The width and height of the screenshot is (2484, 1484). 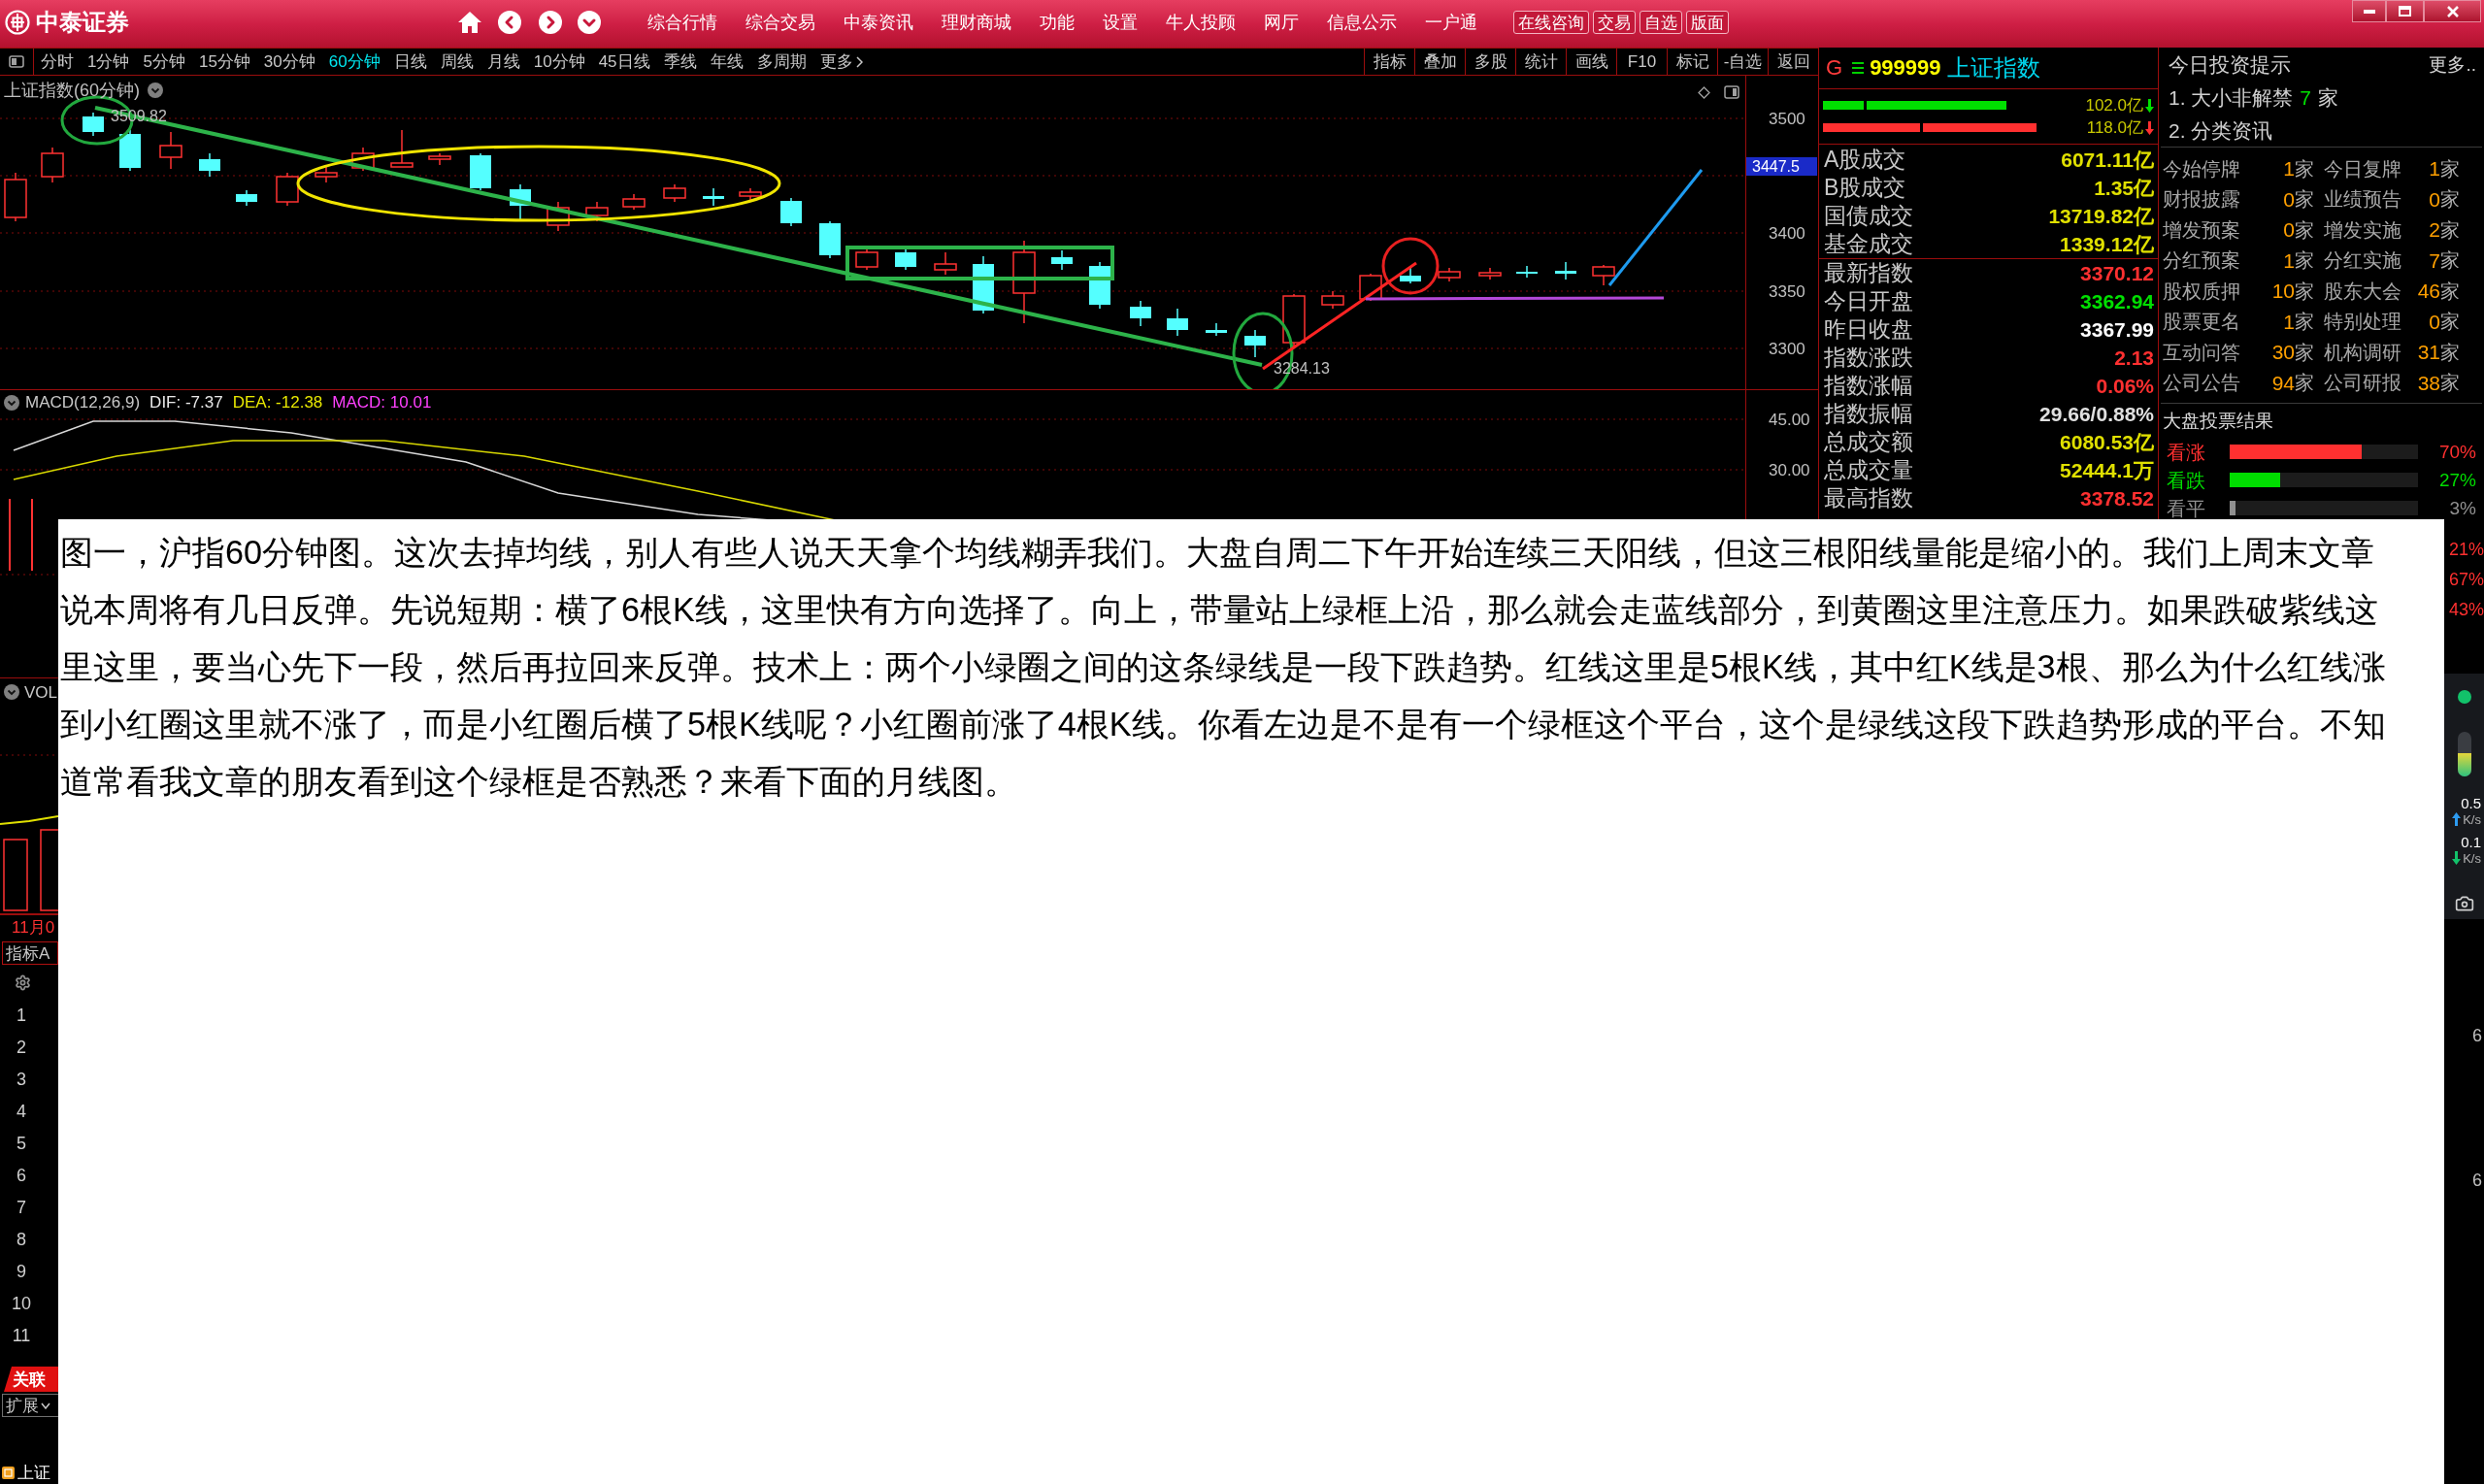 What do you see at coordinates (2221, 130) in the screenshot?
I see `tip-item: 2. 分类资讯` at bounding box center [2221, 130].